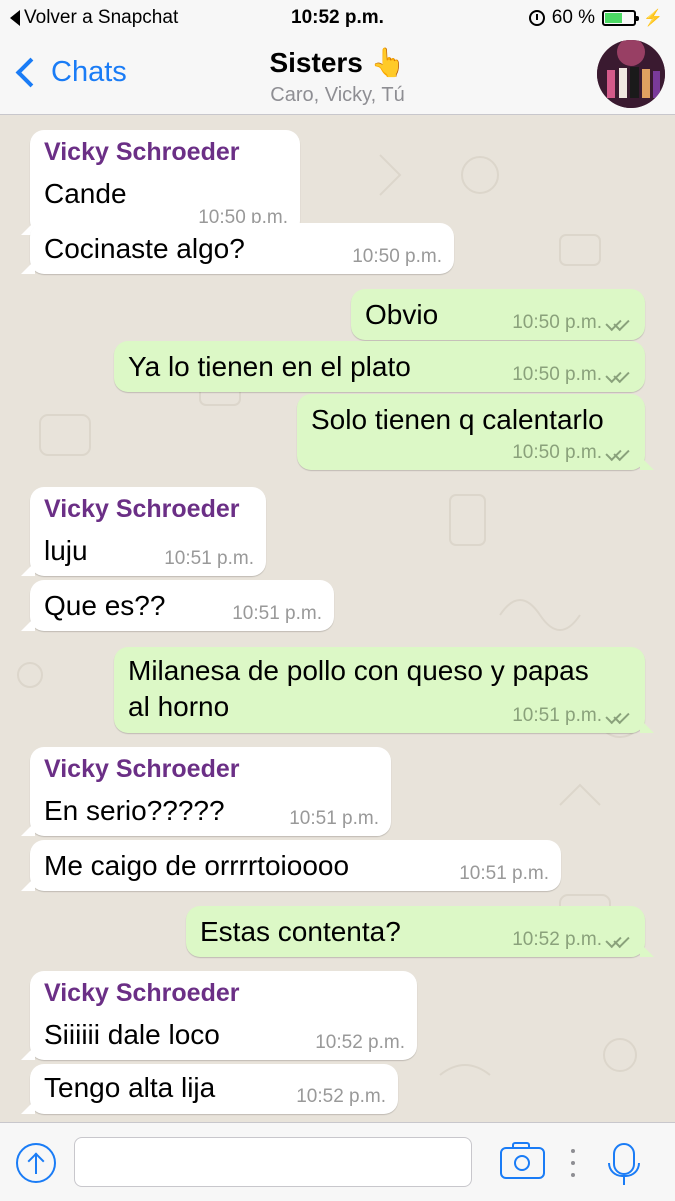  I want to click on group-photo-icon, so click(631, 74).